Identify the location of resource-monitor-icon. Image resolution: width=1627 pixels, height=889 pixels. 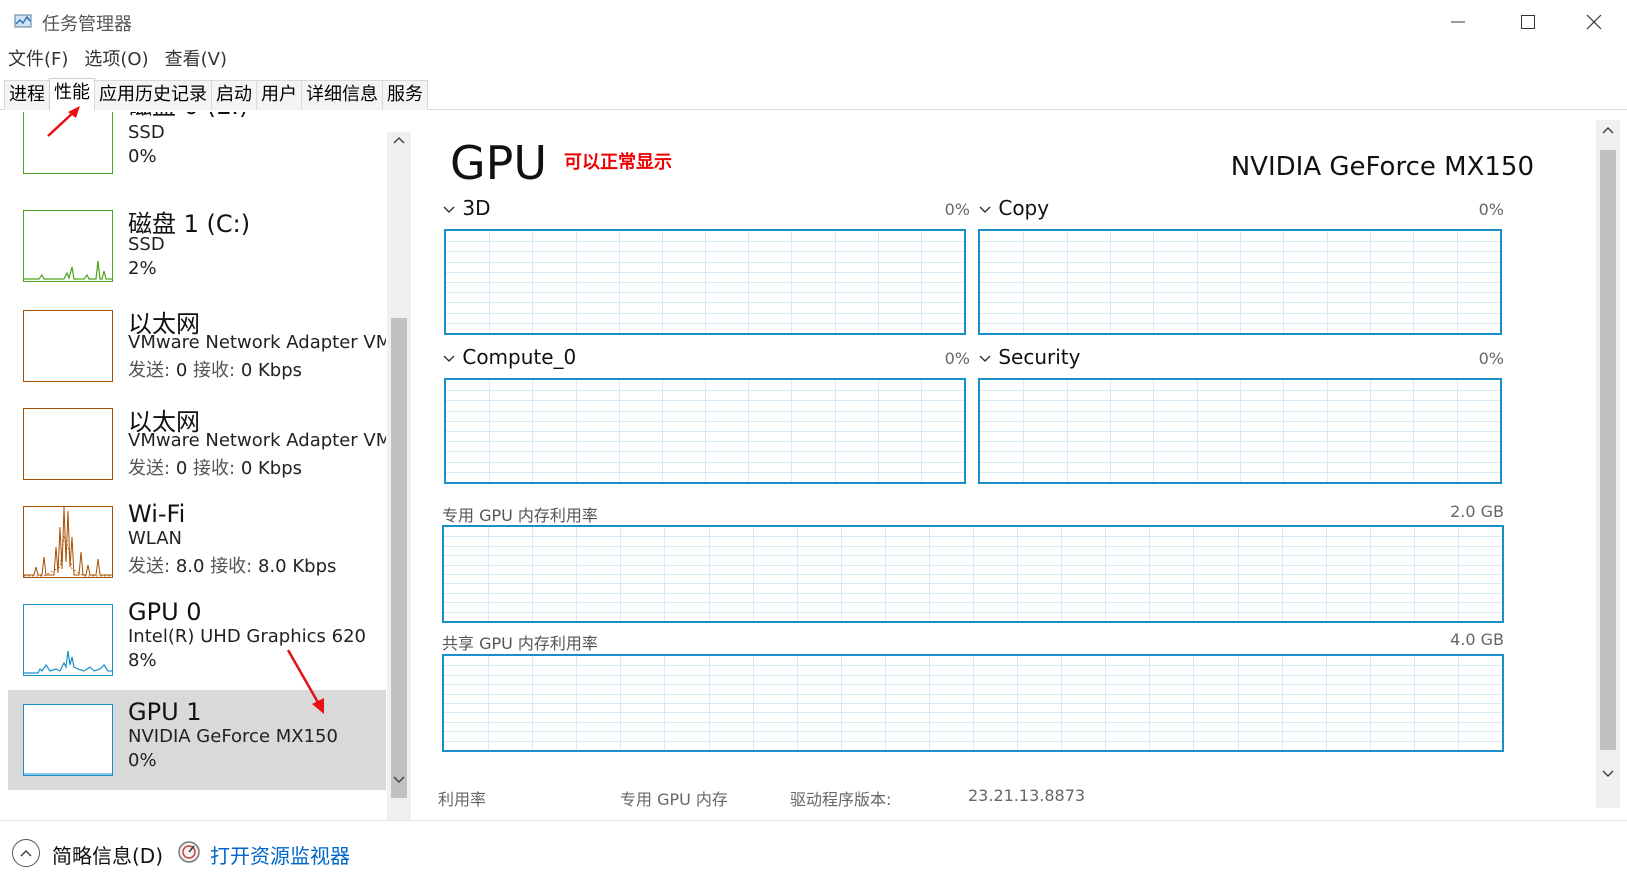
(189, 852).